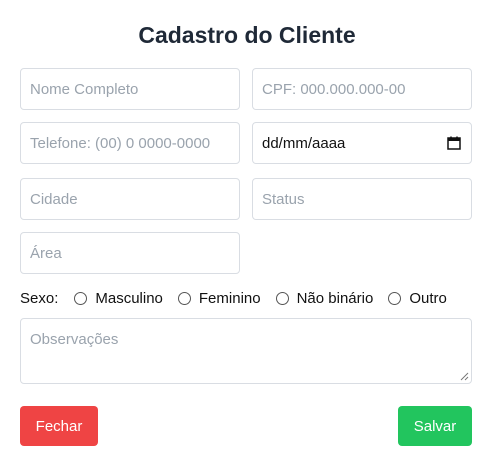 This screenshot has height=463, width=494. What do you see at coordinates (428, 298) in the screenshot?
I see `radio-label: Outro` at bounding box center [428, 298].